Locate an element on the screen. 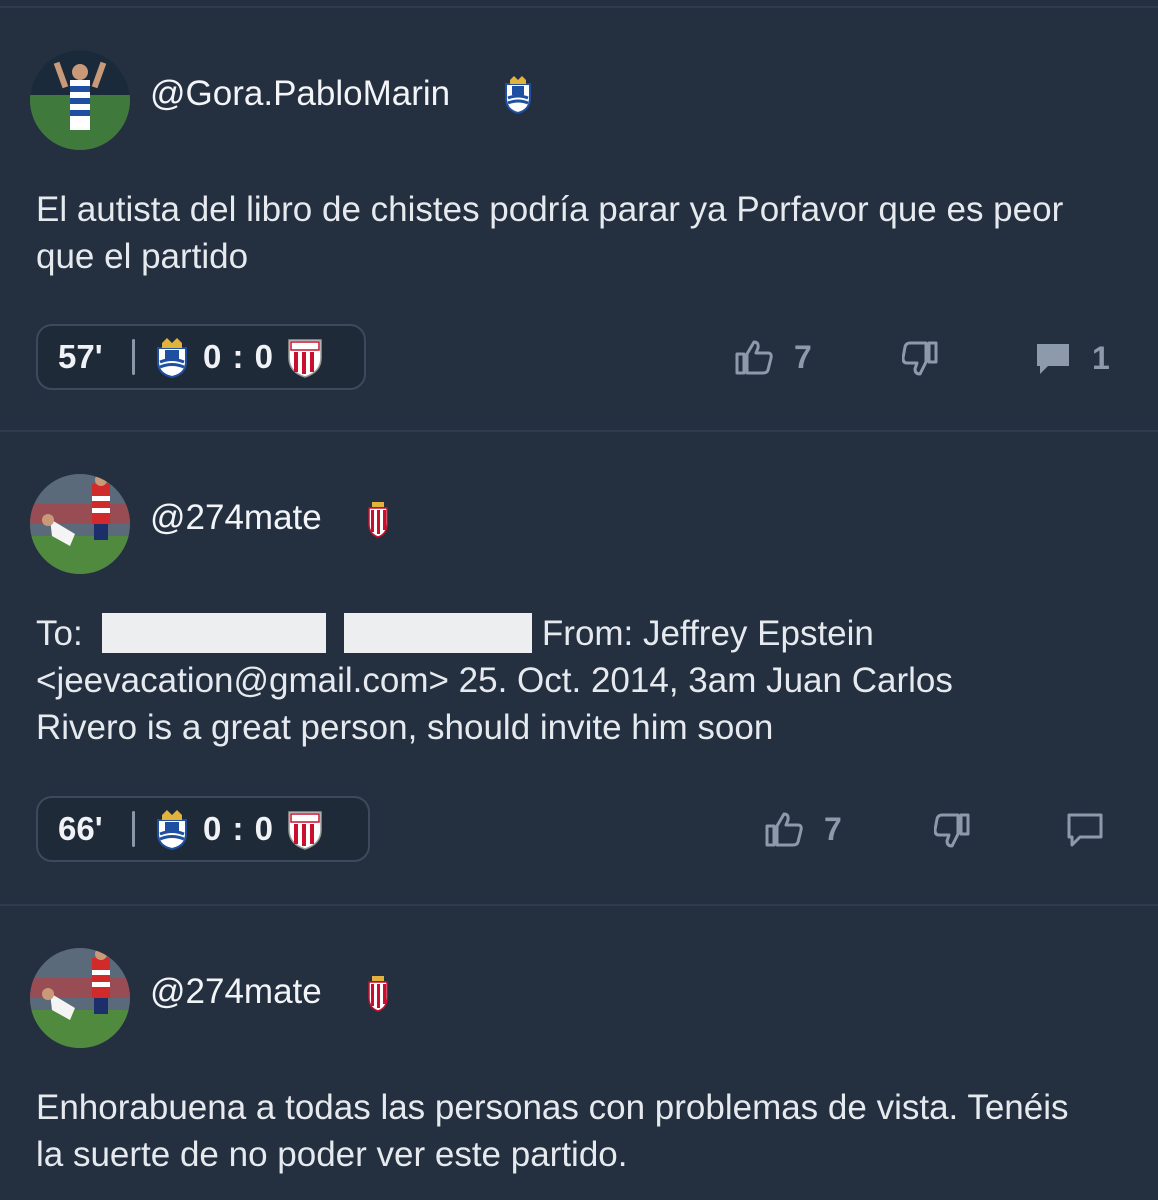 The height and width of the screenshot is (1200, 1158). username: @Gora.PabloMarin is located at coordinates (300, 94).